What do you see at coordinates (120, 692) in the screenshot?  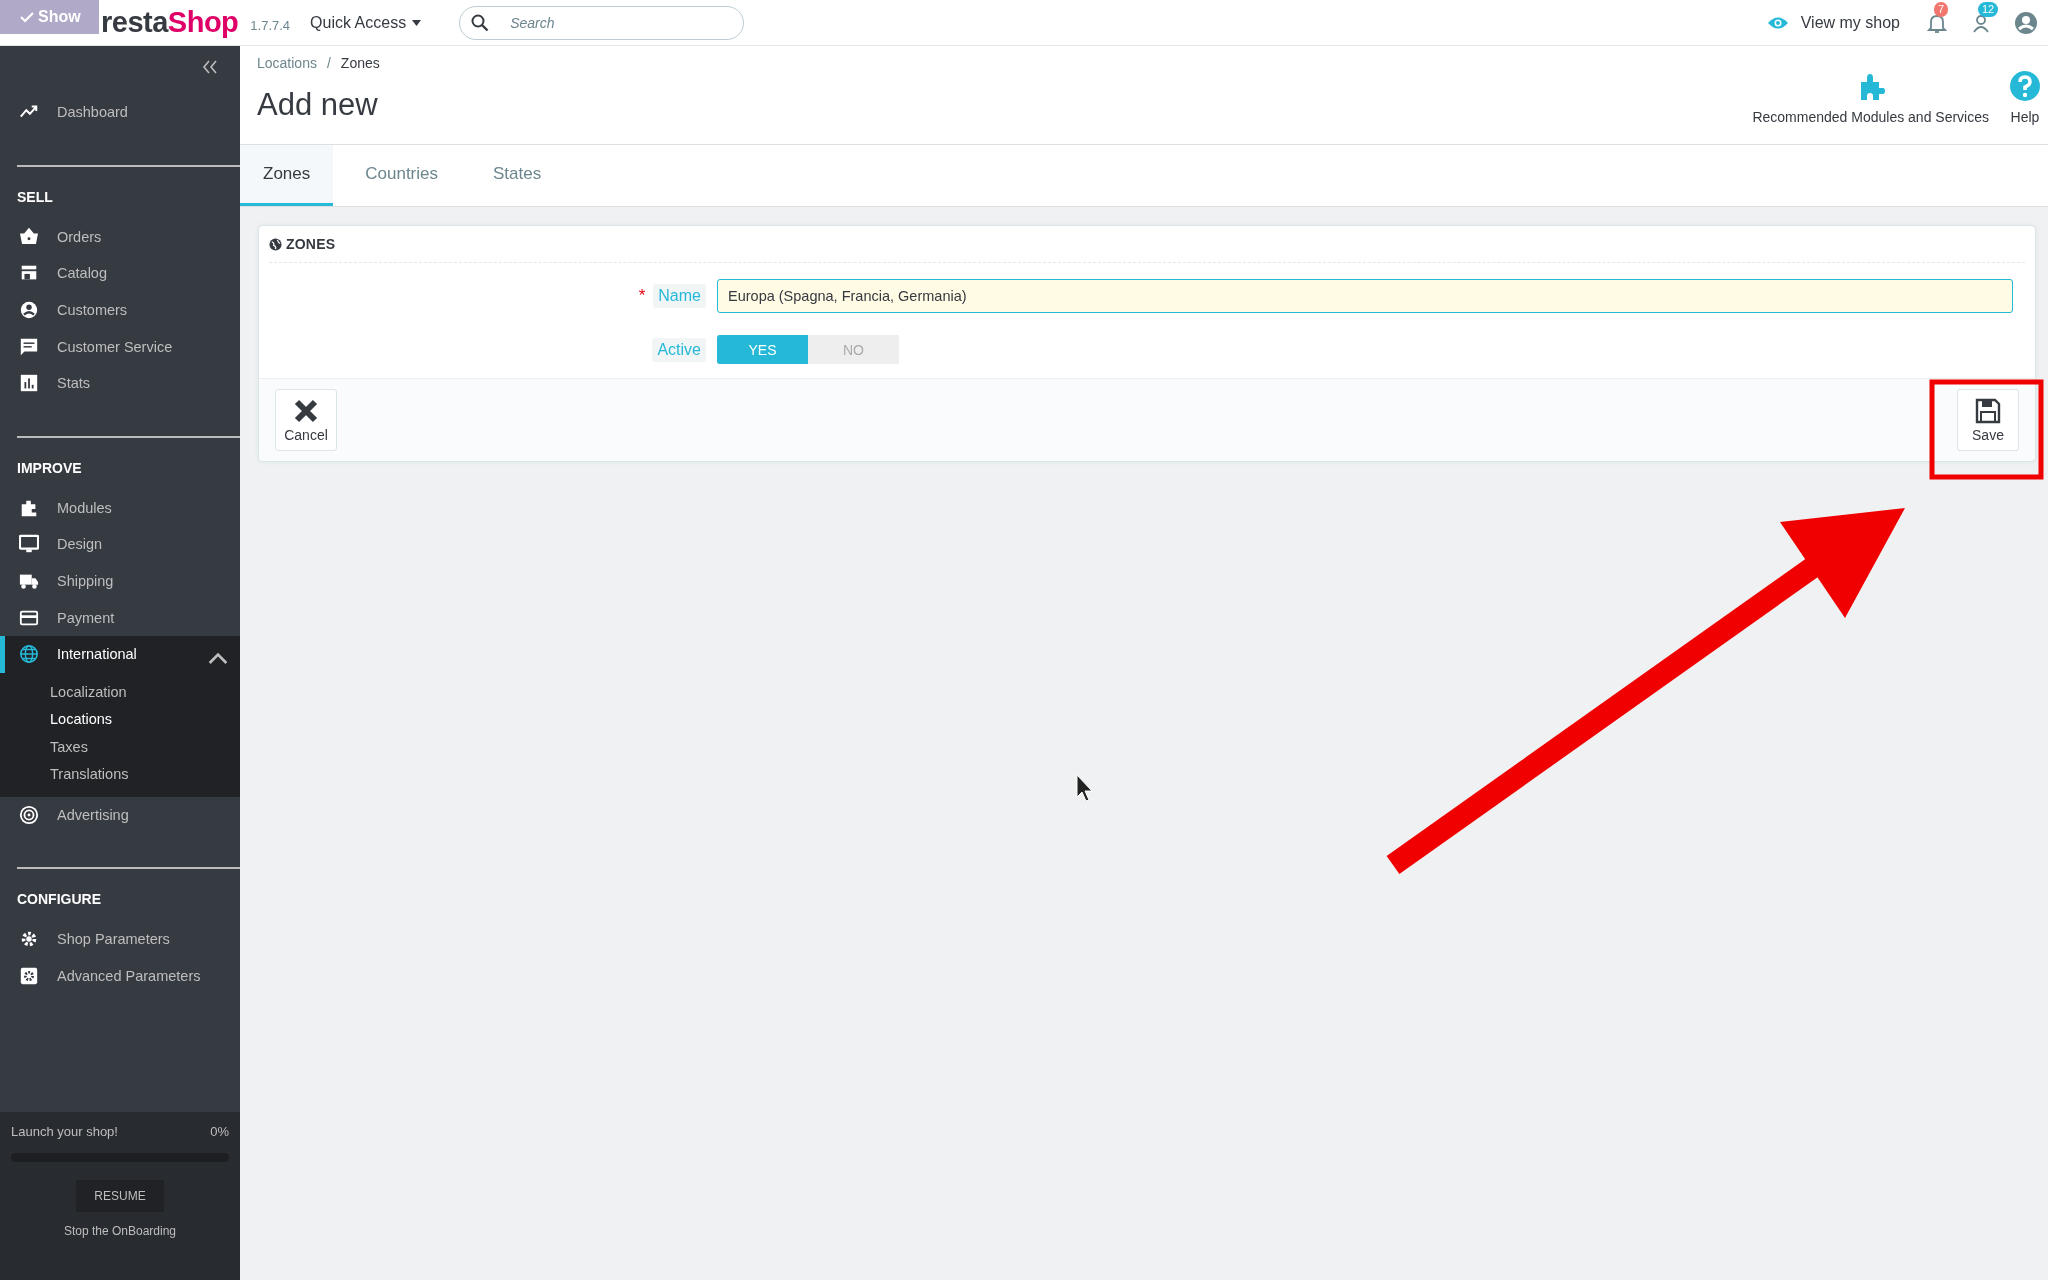 I see `submenu-item: Localization` at bounding box center [120, 692].